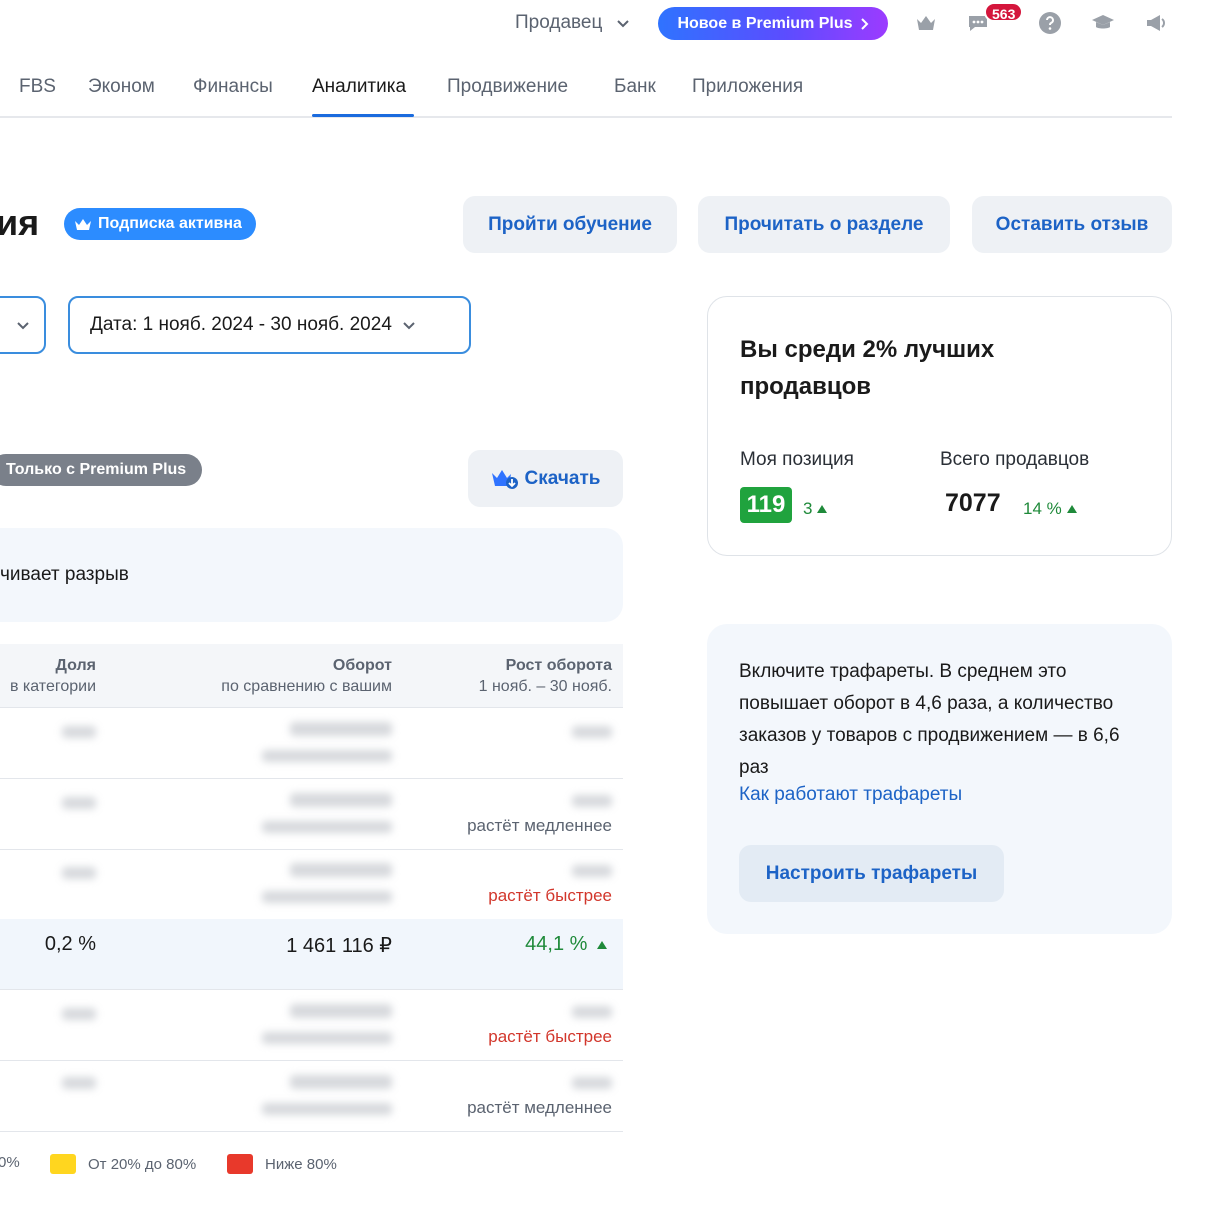  I want to click on seller-selector: Продавец, so click(572, 23).